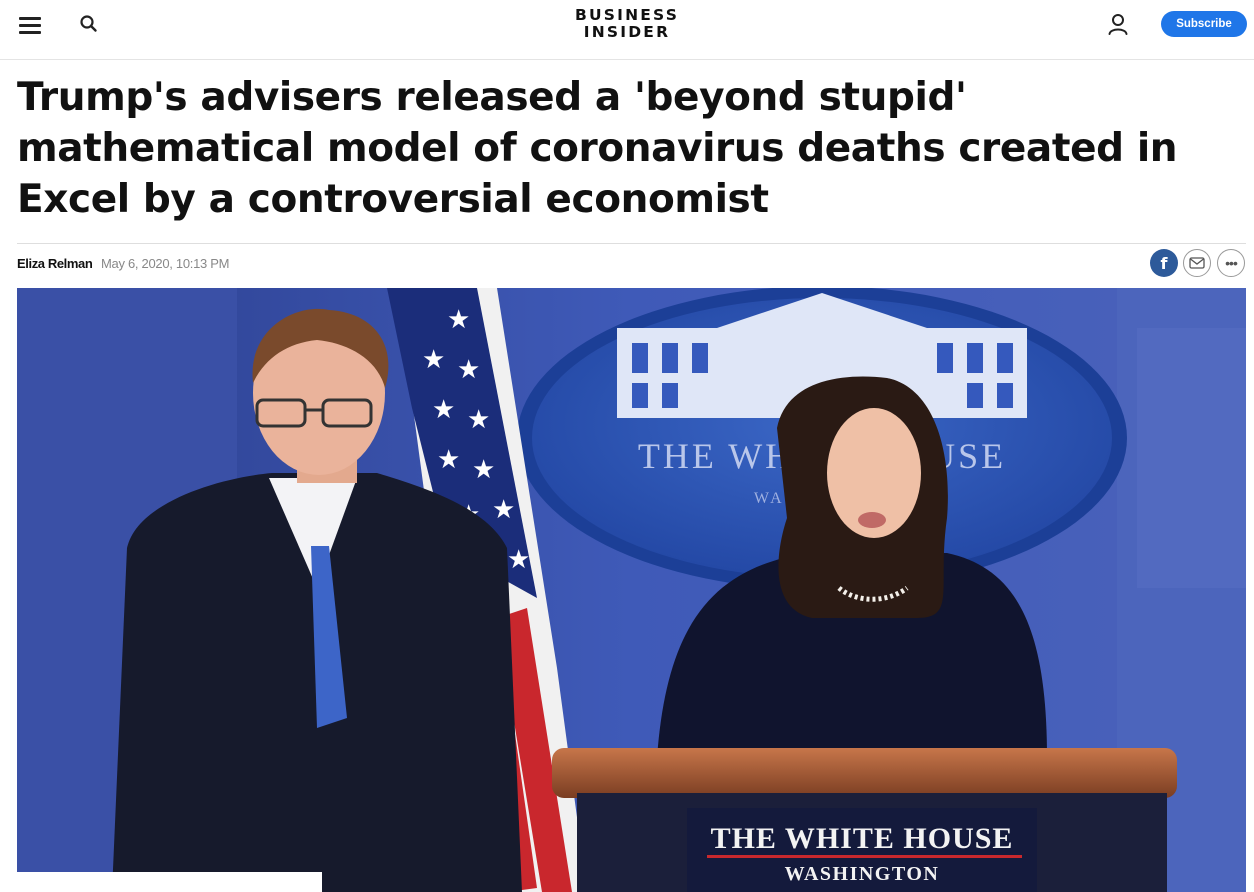 This screenshot has width=1254, height=892. Describe the element at coordinates (1118, 25) in the screenshot. I see `user-account-icon` at that location.